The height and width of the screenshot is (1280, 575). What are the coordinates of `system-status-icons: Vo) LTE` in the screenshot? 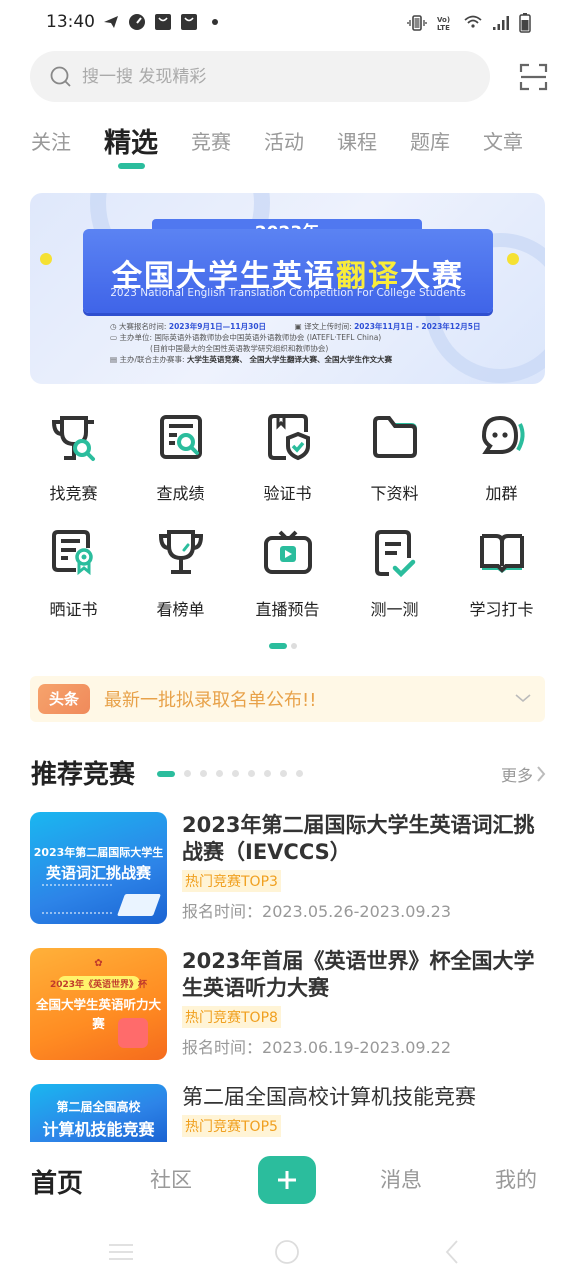 It's located at (469, 23).